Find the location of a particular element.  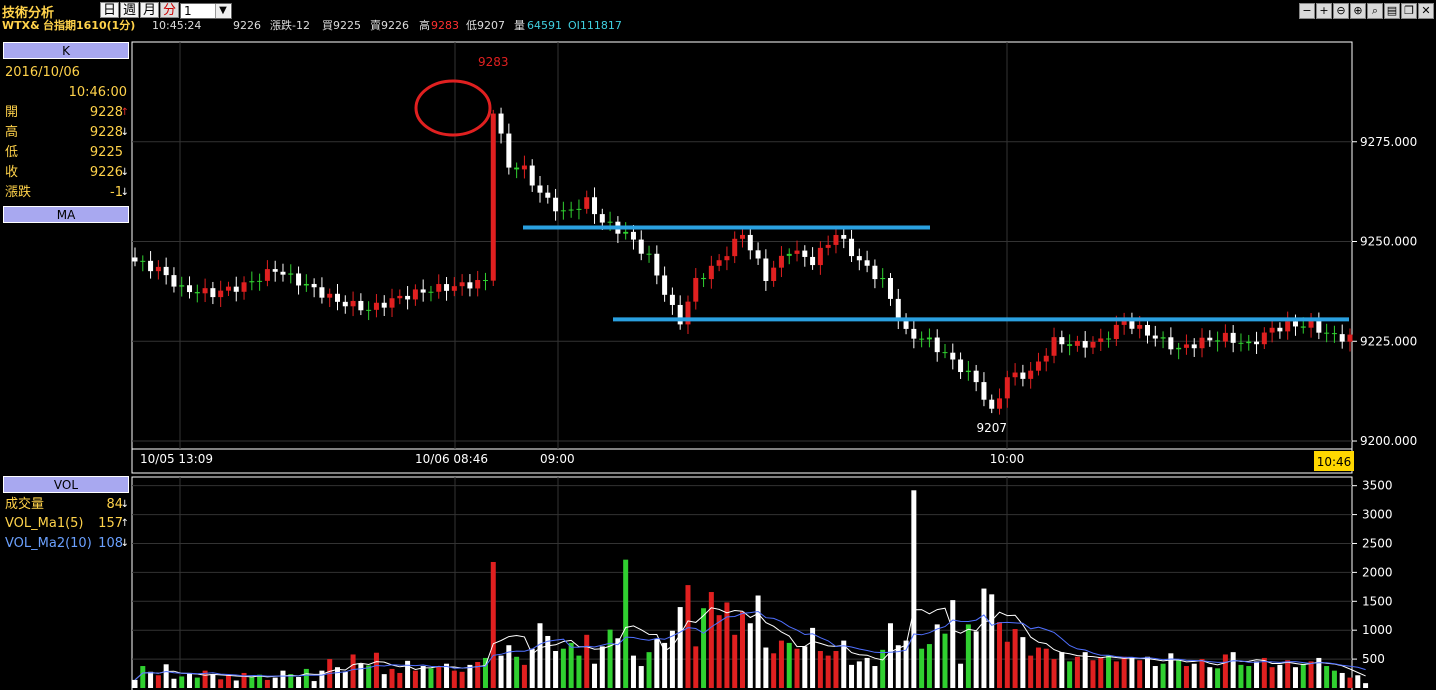

y-tick-label: 1500 is located at coordinates (1377, 601).